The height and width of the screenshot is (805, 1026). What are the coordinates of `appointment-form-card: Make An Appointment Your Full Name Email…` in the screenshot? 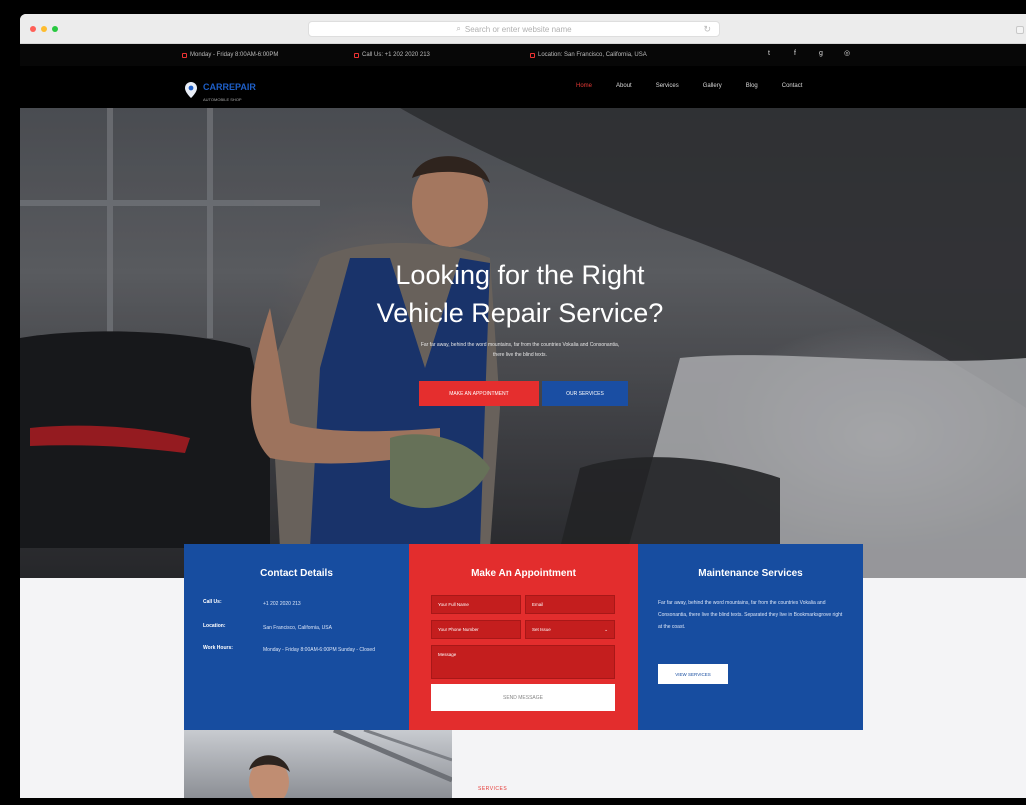 It's located at (523, 637).